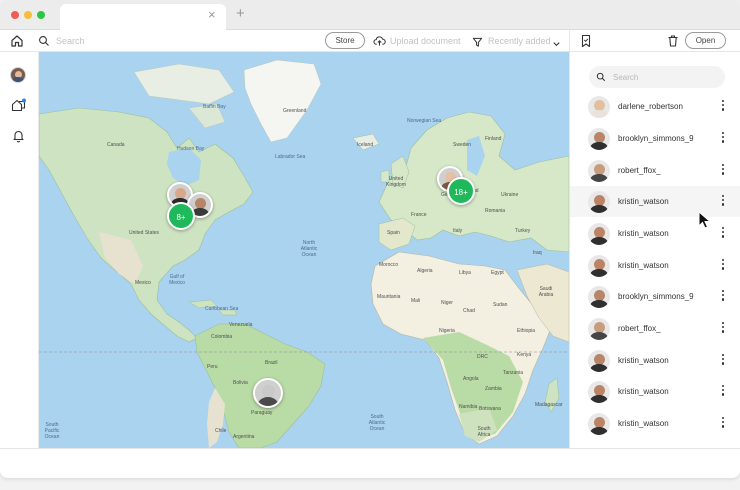 The width and height of the screenshot is (740, 490). Describe the element at coordinates (537, 253) in the screenshot. I see `map-label-iraq: Iraq` at that location.